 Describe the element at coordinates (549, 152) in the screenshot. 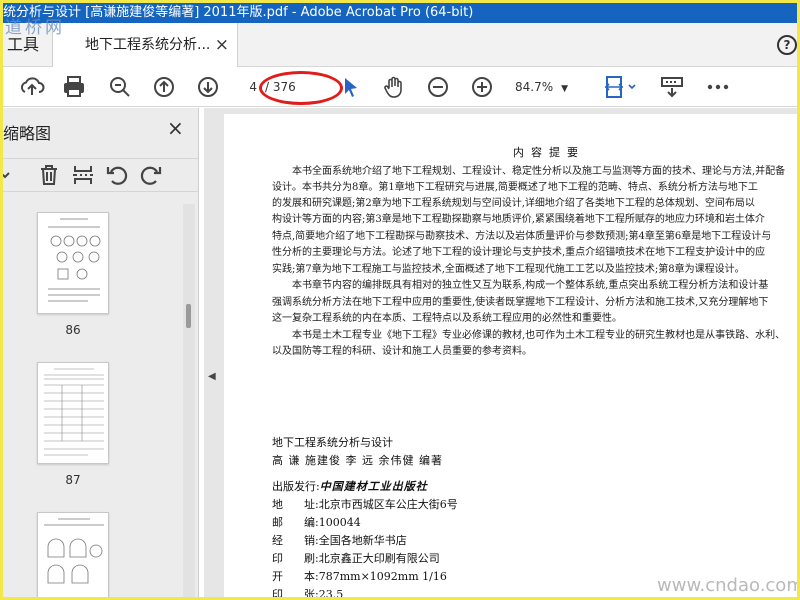

I see `section-title: 内容提要` at that location.